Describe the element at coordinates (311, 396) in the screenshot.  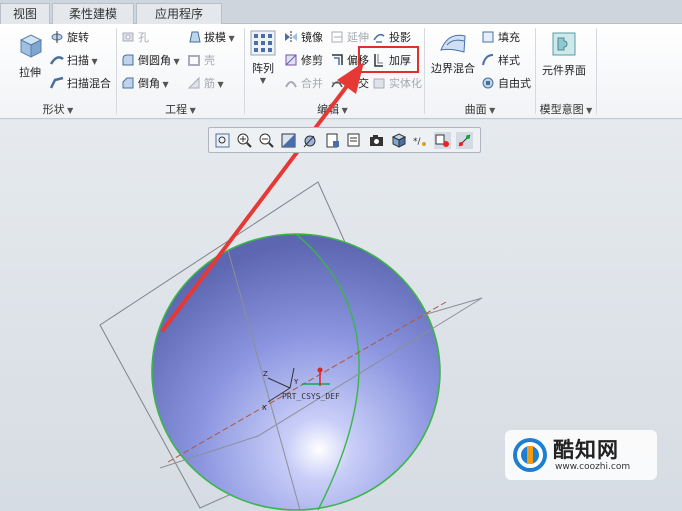
I see `csys-name-label: PRT_CSYS_DEF` at that location.